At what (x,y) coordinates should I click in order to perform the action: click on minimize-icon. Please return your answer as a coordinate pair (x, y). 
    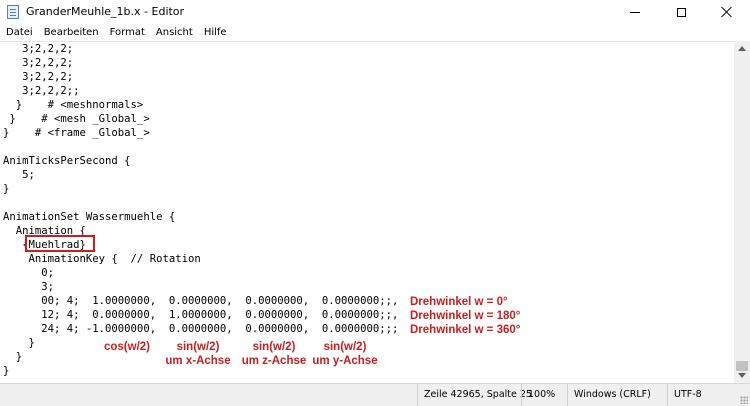
    Looking at the image, I should click on (635, 12).